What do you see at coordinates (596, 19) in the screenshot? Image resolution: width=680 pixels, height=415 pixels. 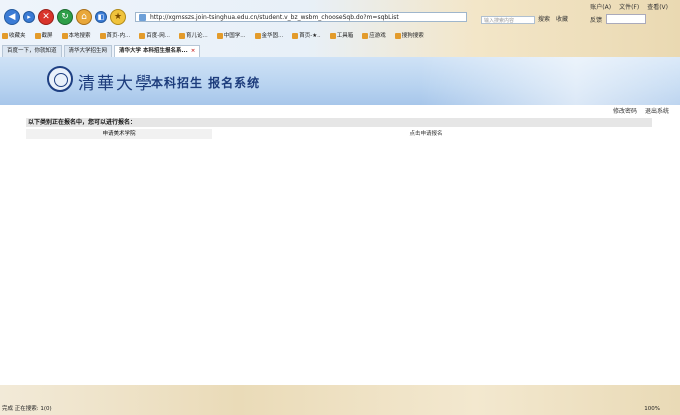 I see `feedback-button: 反馈` at bounding box center [596, 19].